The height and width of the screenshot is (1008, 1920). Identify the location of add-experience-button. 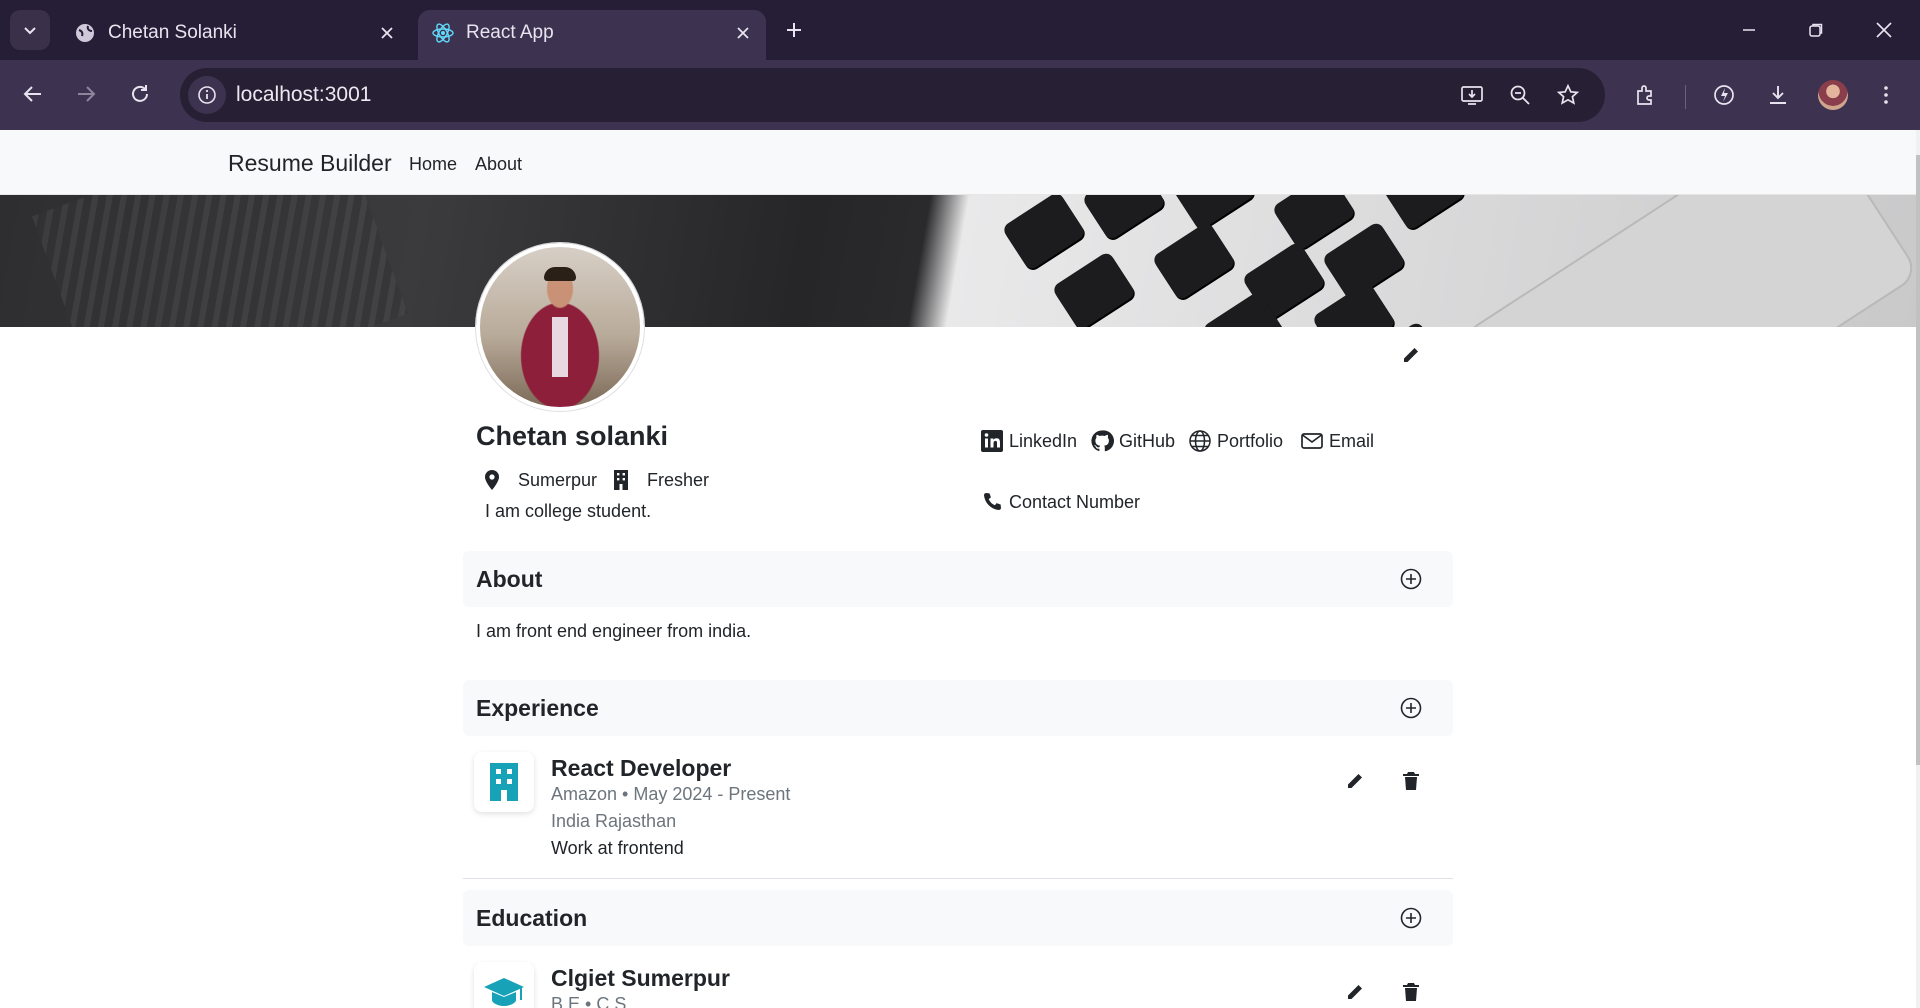
(1411, 708).